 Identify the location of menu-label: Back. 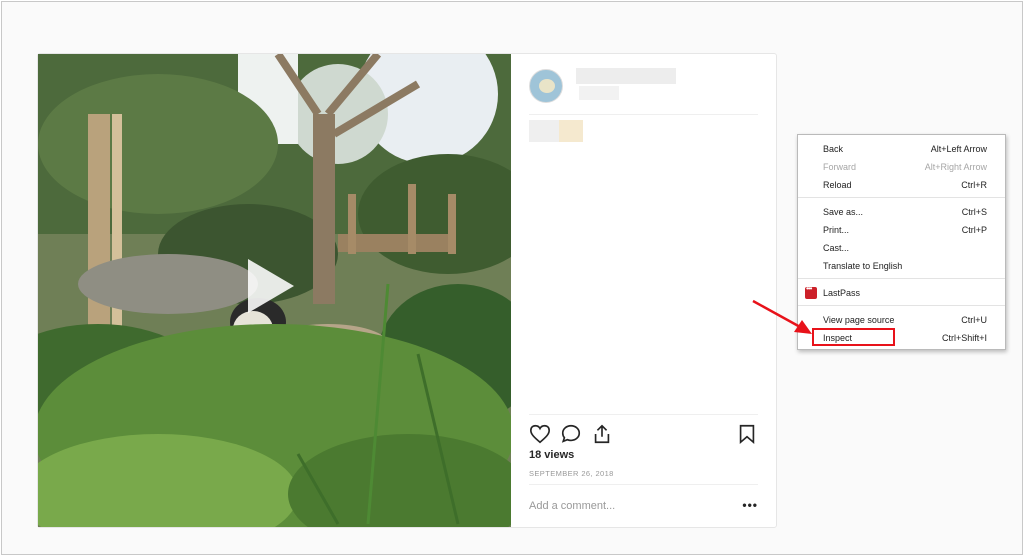
(833, 149).